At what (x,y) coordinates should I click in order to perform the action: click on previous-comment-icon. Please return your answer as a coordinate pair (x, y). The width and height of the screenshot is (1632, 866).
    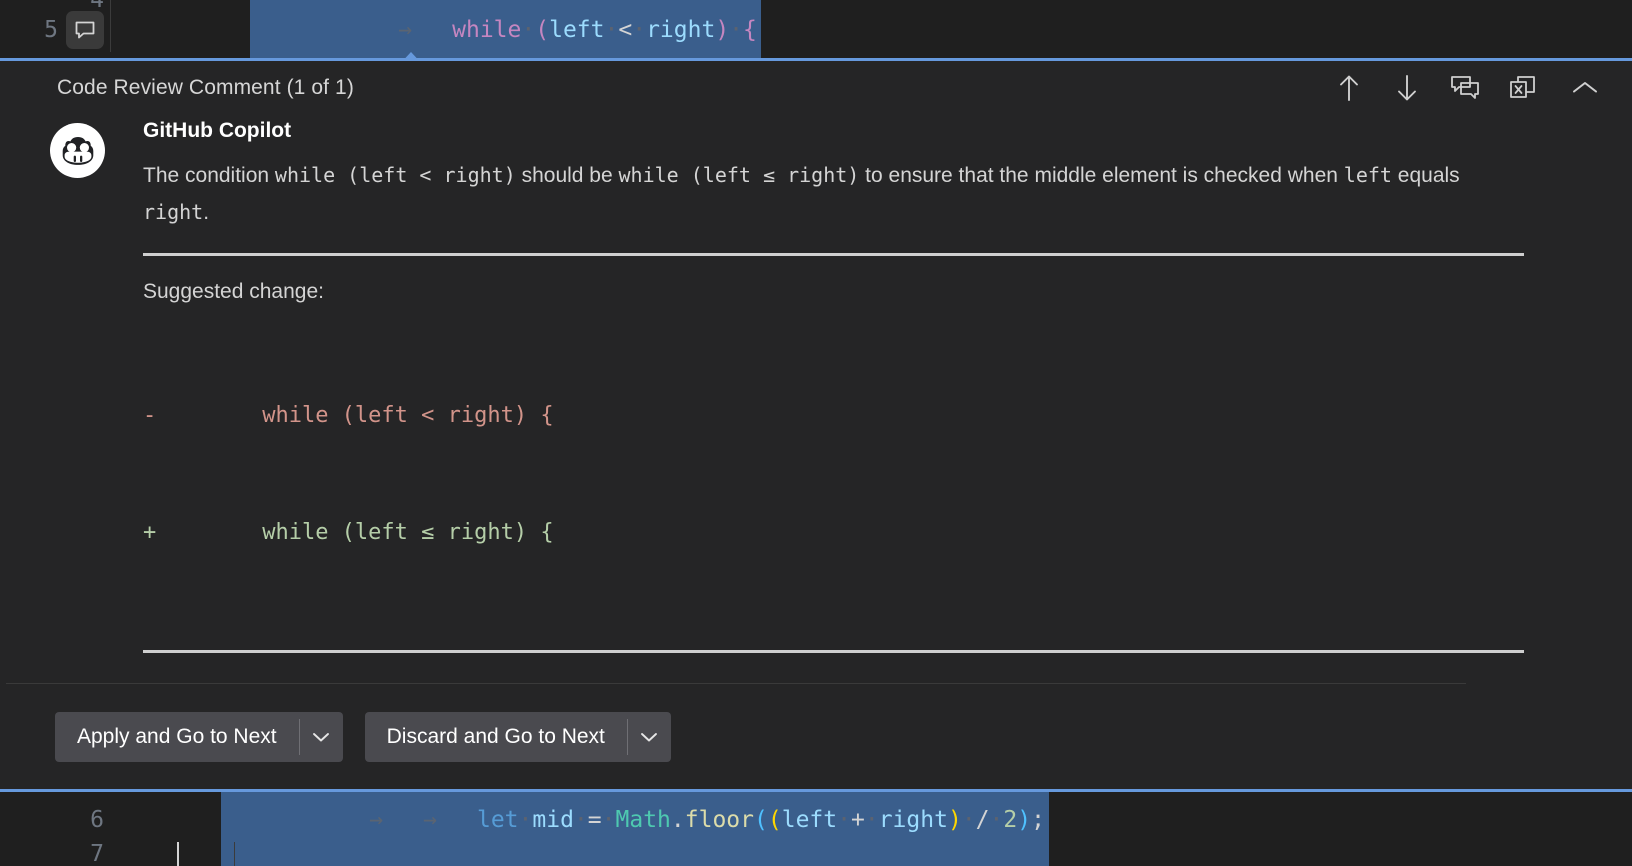
    Looking at the image, I should click on (1349, 88).